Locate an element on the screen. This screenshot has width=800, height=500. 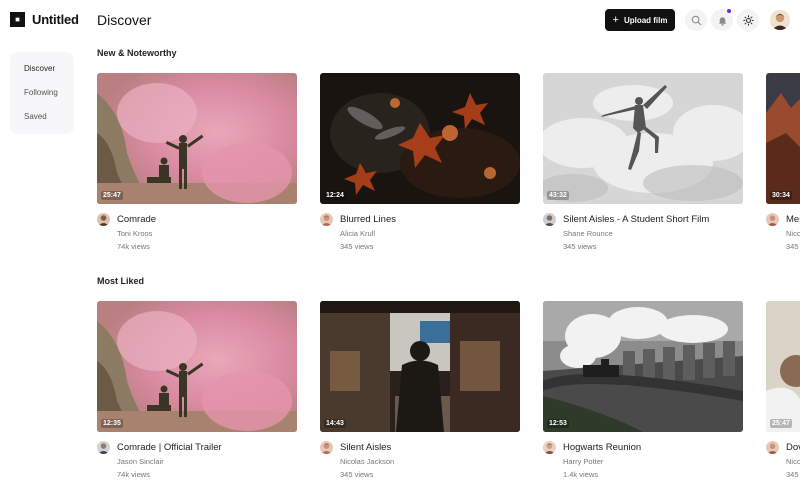
app-name: Untitled is located at coordinates (55, 19).